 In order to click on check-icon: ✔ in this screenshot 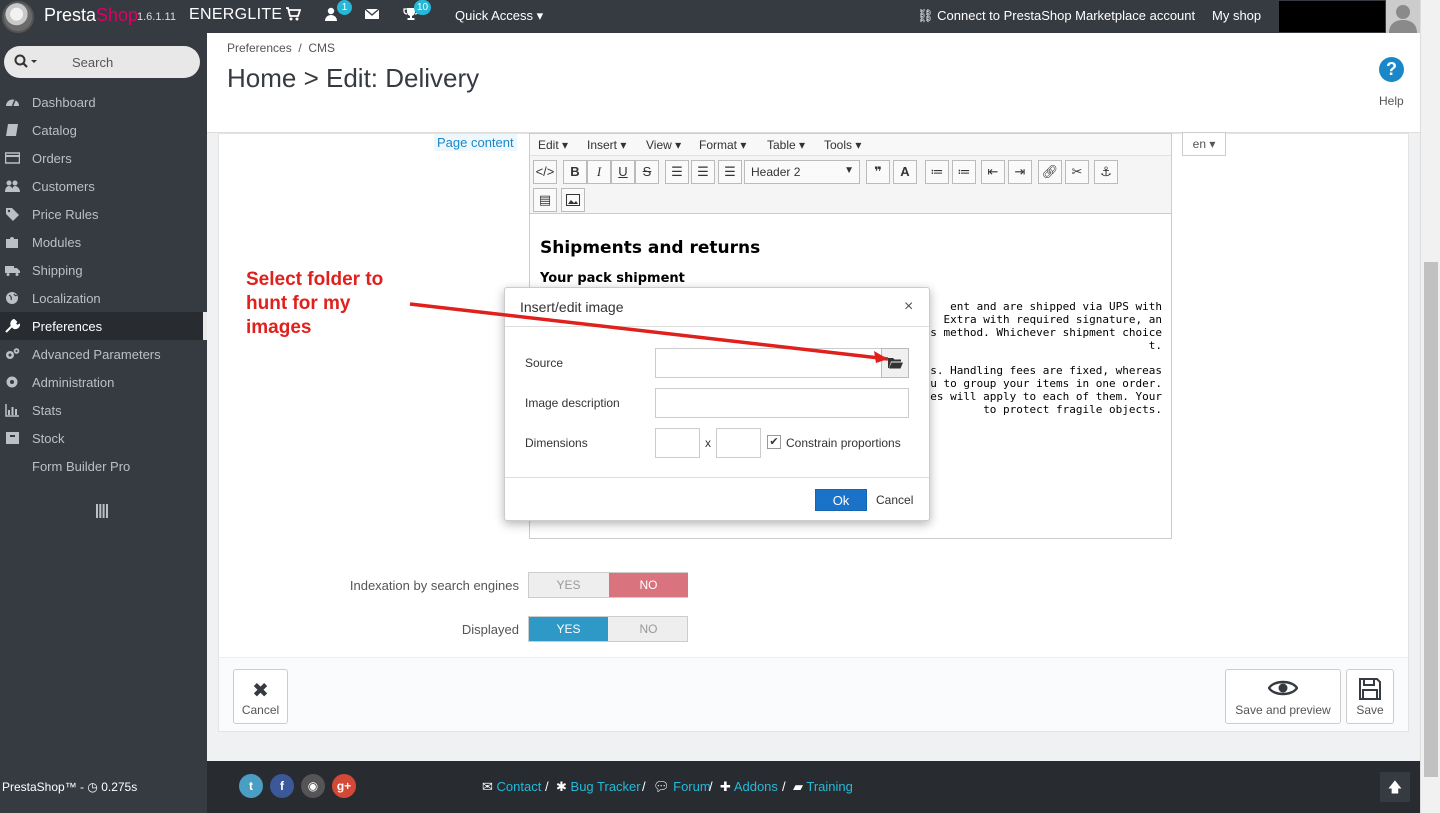, I will do `click(774, 442)`.